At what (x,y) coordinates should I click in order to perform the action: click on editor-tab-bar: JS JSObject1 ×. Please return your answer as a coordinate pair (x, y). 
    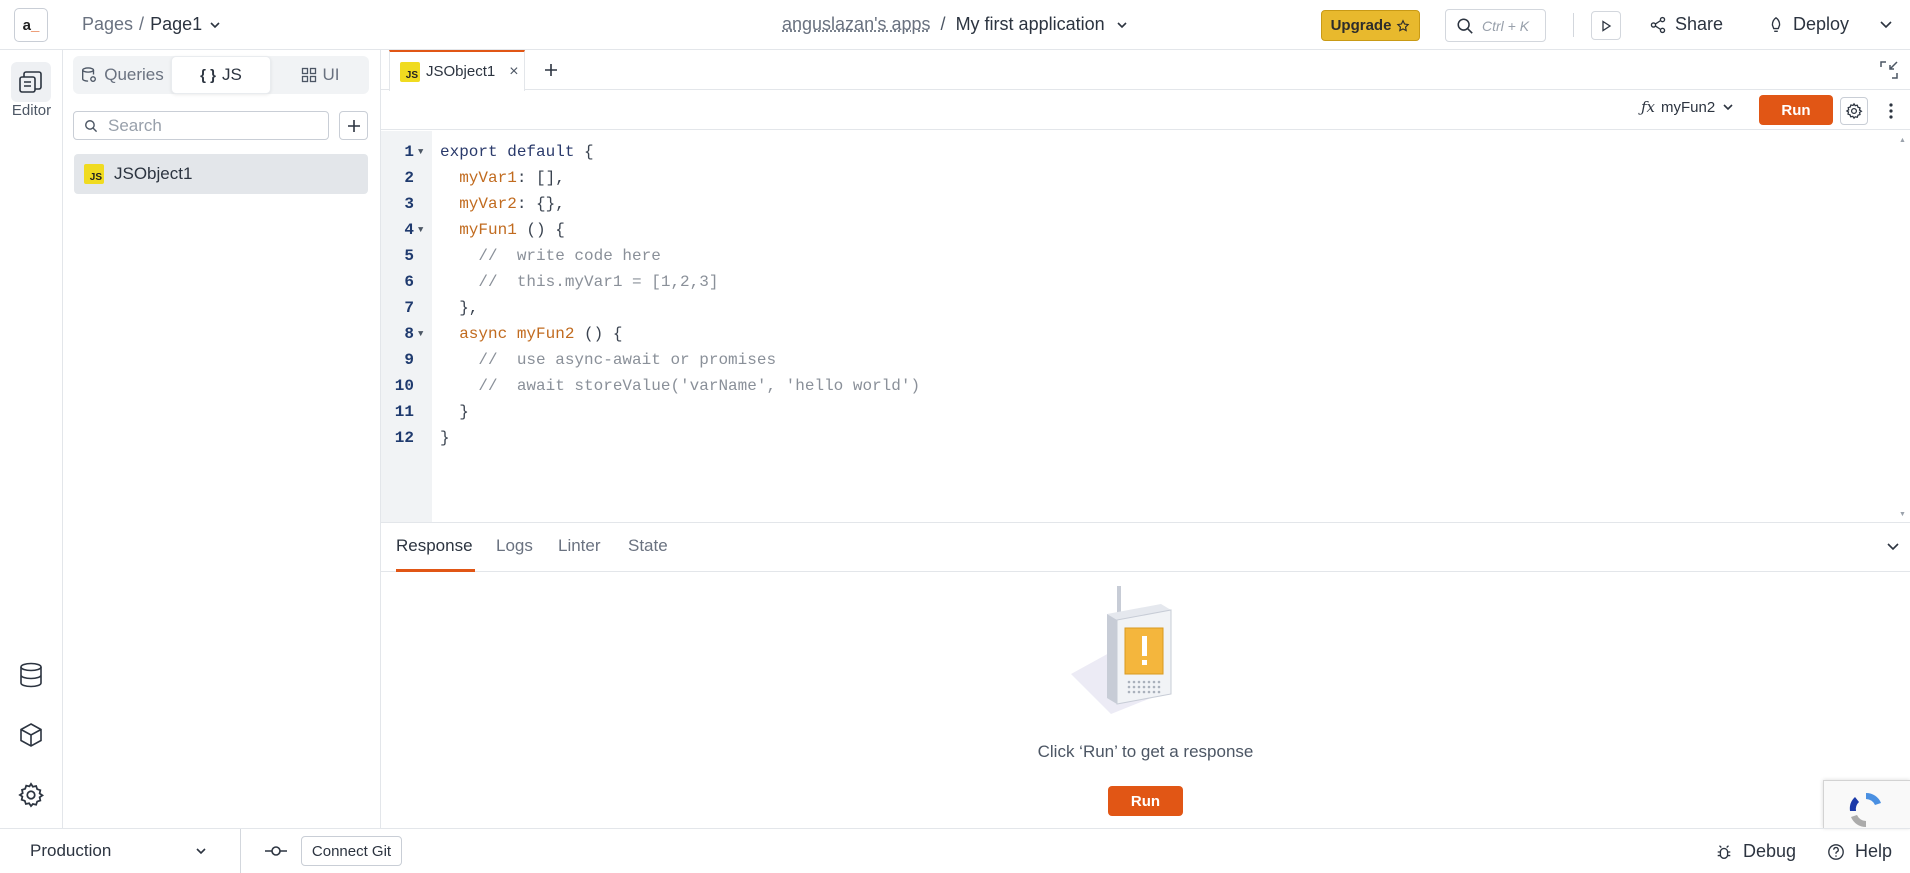
    Looking at the image, I should click on (1145, 70).